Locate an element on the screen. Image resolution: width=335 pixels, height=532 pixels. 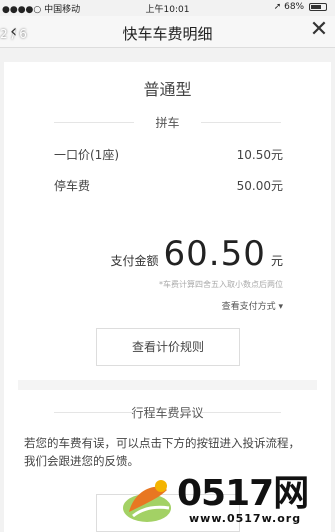
total-unit: 元 is located at coordinates (276, 261).